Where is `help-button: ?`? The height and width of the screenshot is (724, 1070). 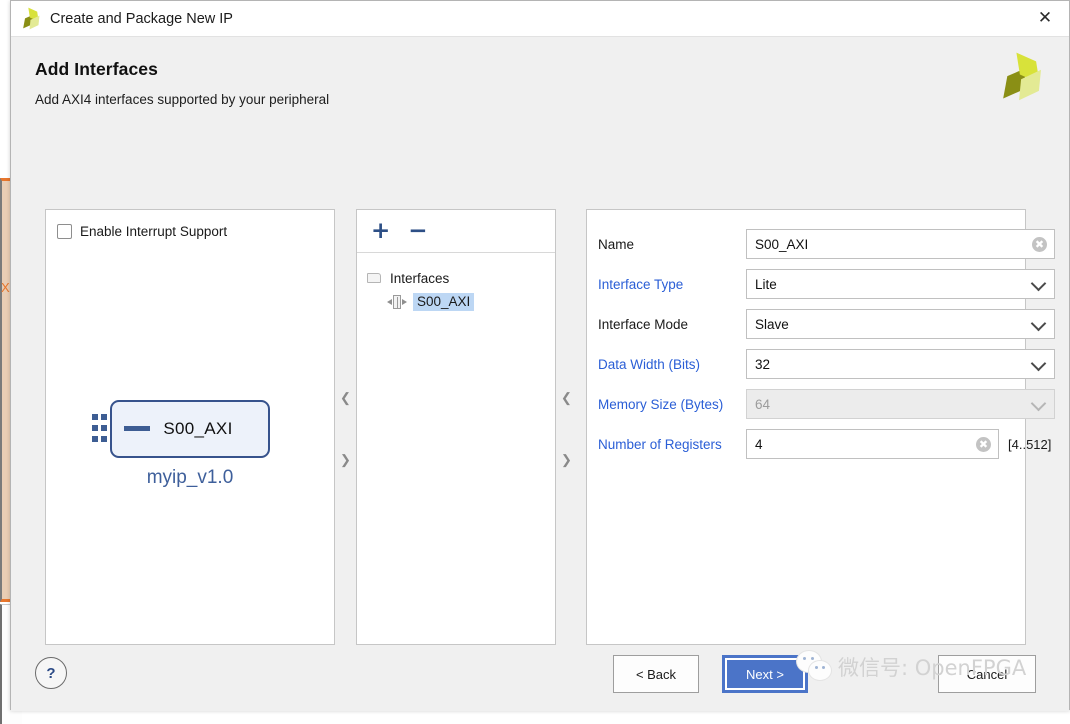 help-button: ? is located at coordinates (51, 673).